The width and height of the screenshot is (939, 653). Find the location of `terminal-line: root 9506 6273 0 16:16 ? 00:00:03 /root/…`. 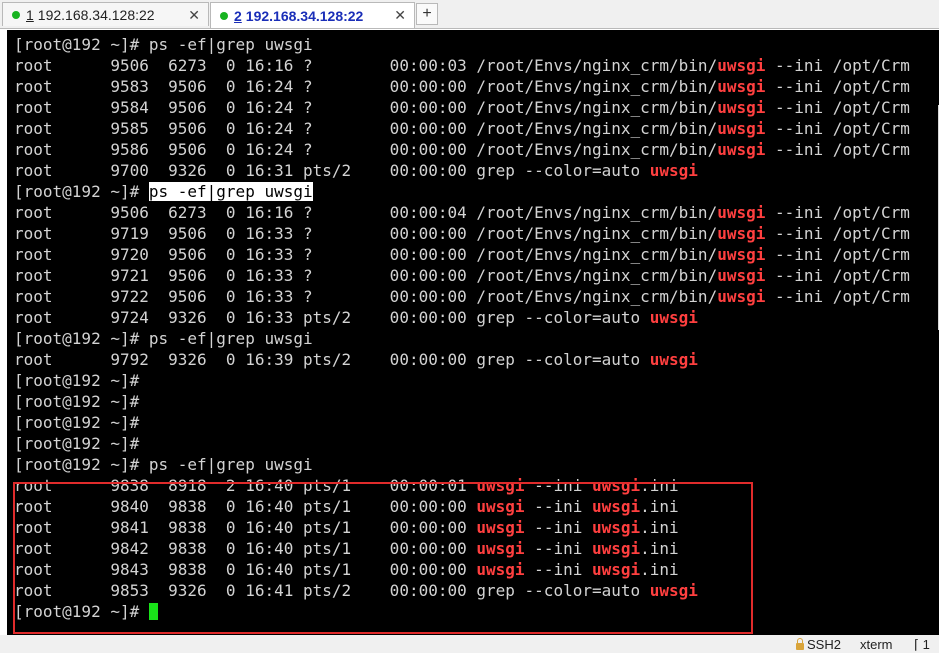

terminal-line: root 9506 6273 0 16:16 ? 00:00:03 /root/… is located at coordinates (462, 65).